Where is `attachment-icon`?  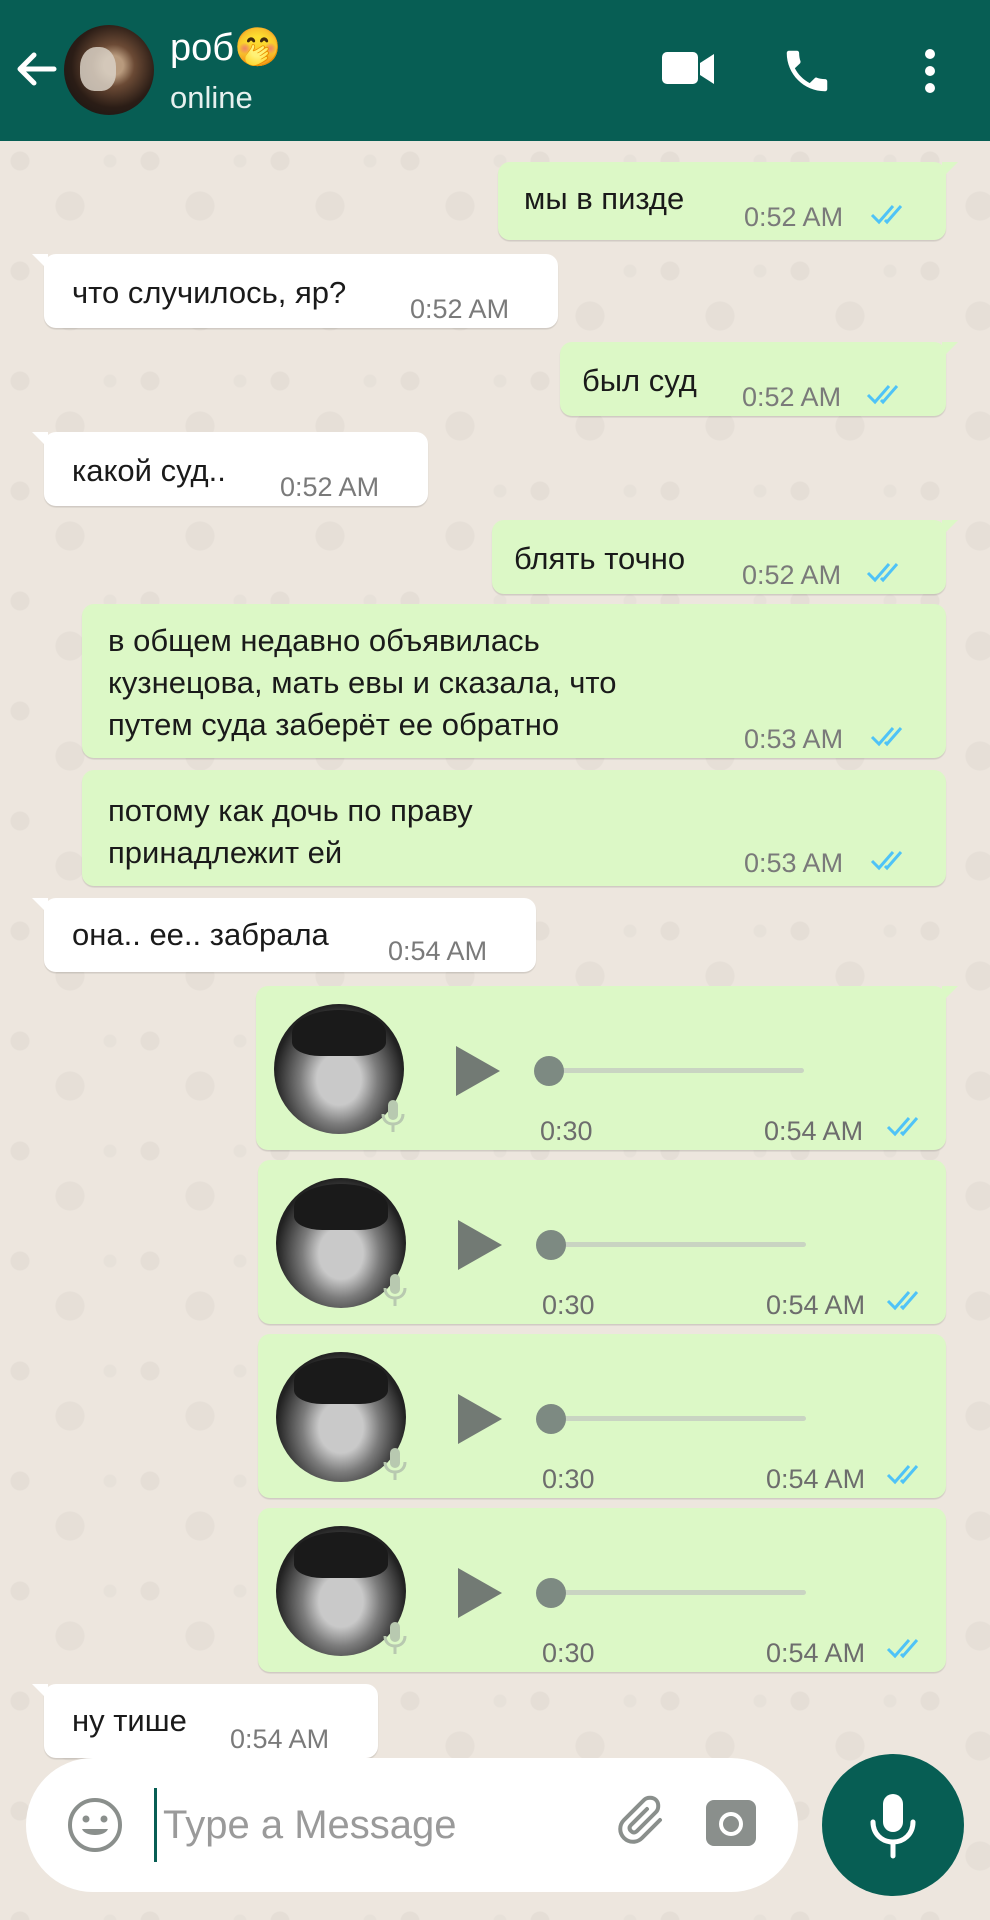
attachment-icon is located at coordinates (646, 1824).